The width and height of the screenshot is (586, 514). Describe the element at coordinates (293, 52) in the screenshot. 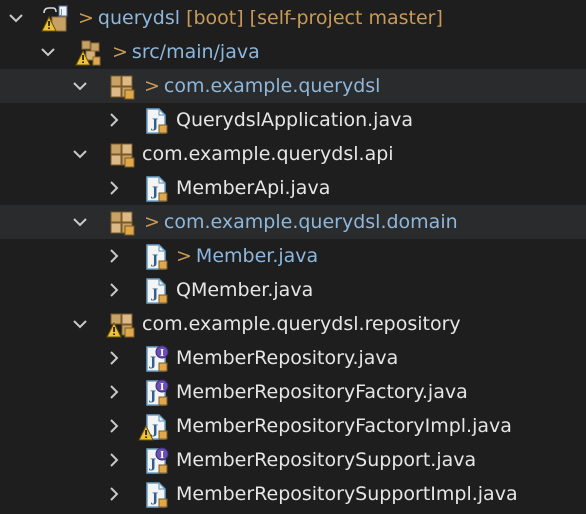

I see `tree-row-source-folder: > src/main/java` at that location.